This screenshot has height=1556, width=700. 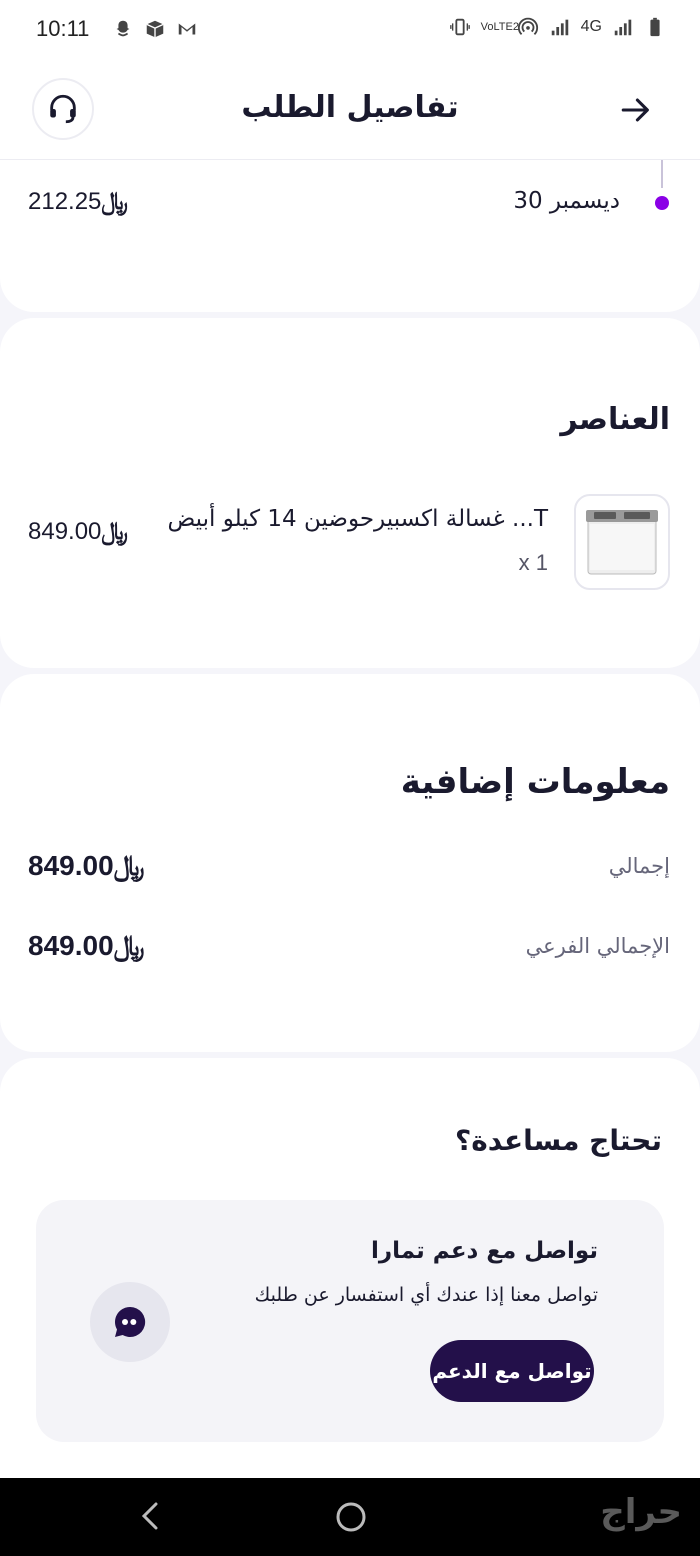 What do you see at coordinates (527, 26) in the screenshot?
I see `hotspot-icon` at bounding box center [527, 26].